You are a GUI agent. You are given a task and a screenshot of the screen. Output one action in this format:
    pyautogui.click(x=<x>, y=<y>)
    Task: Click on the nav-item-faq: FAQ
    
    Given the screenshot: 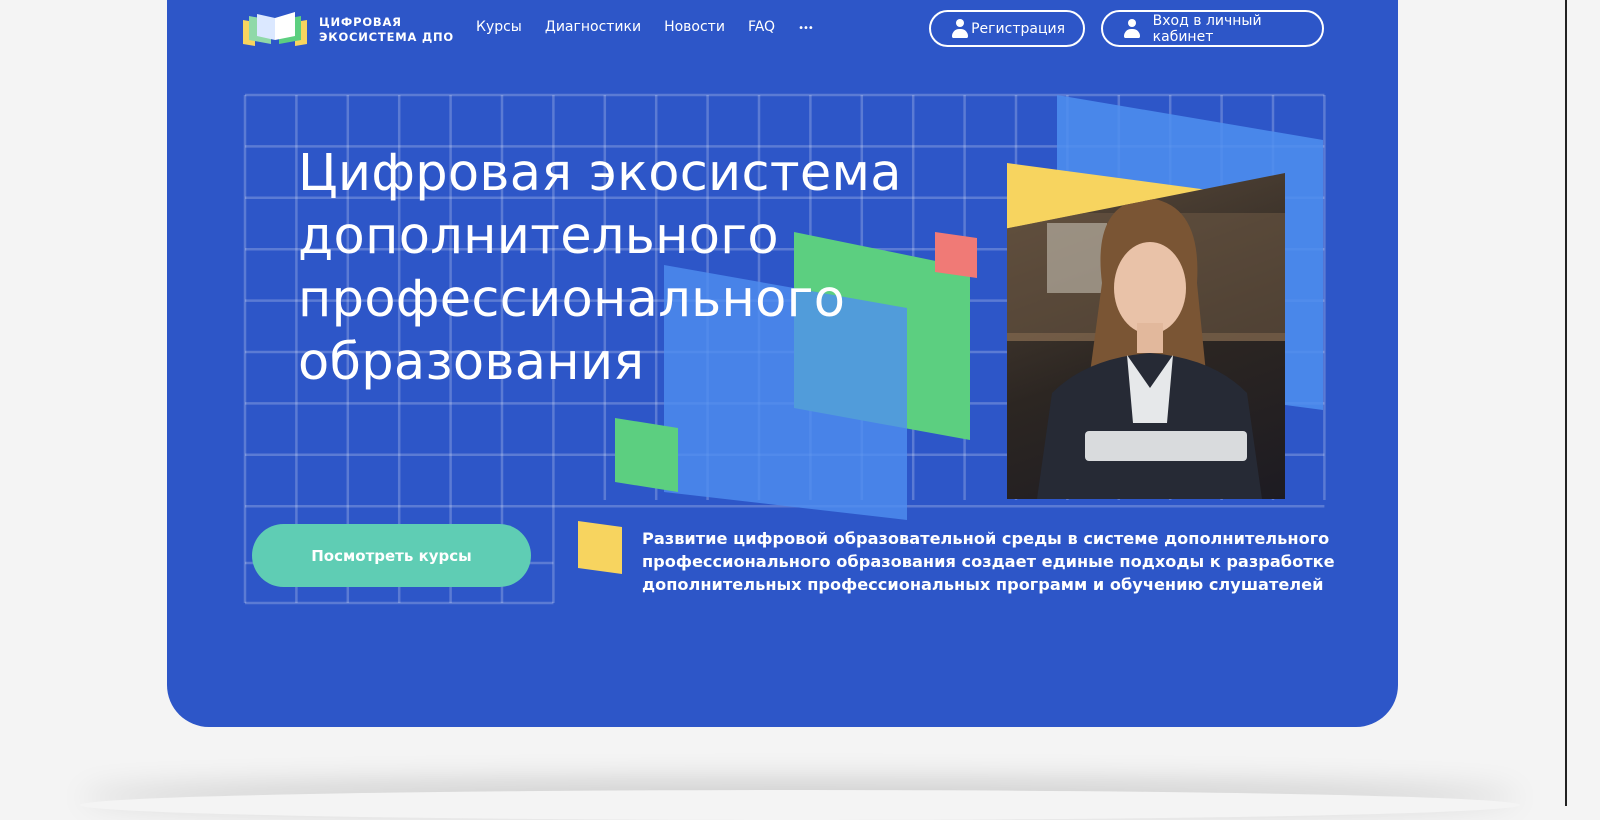 What is the action you would take?
    pyautogui.click(x=761, y=29)
    